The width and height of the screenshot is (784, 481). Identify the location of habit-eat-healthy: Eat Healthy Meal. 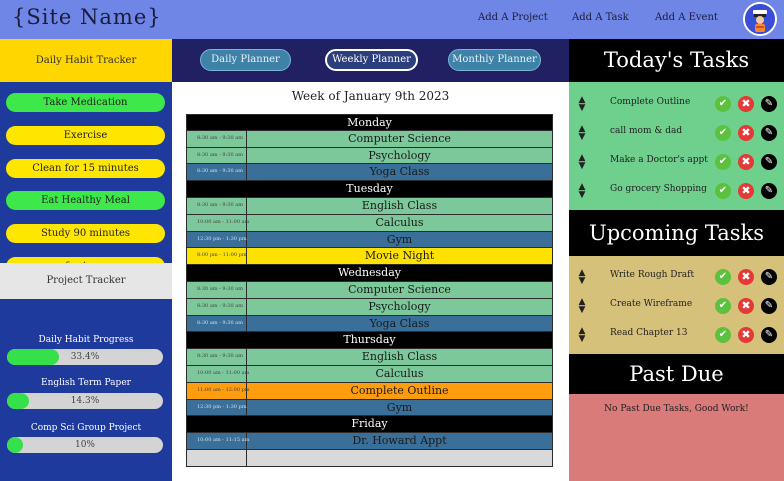
(85, 200).